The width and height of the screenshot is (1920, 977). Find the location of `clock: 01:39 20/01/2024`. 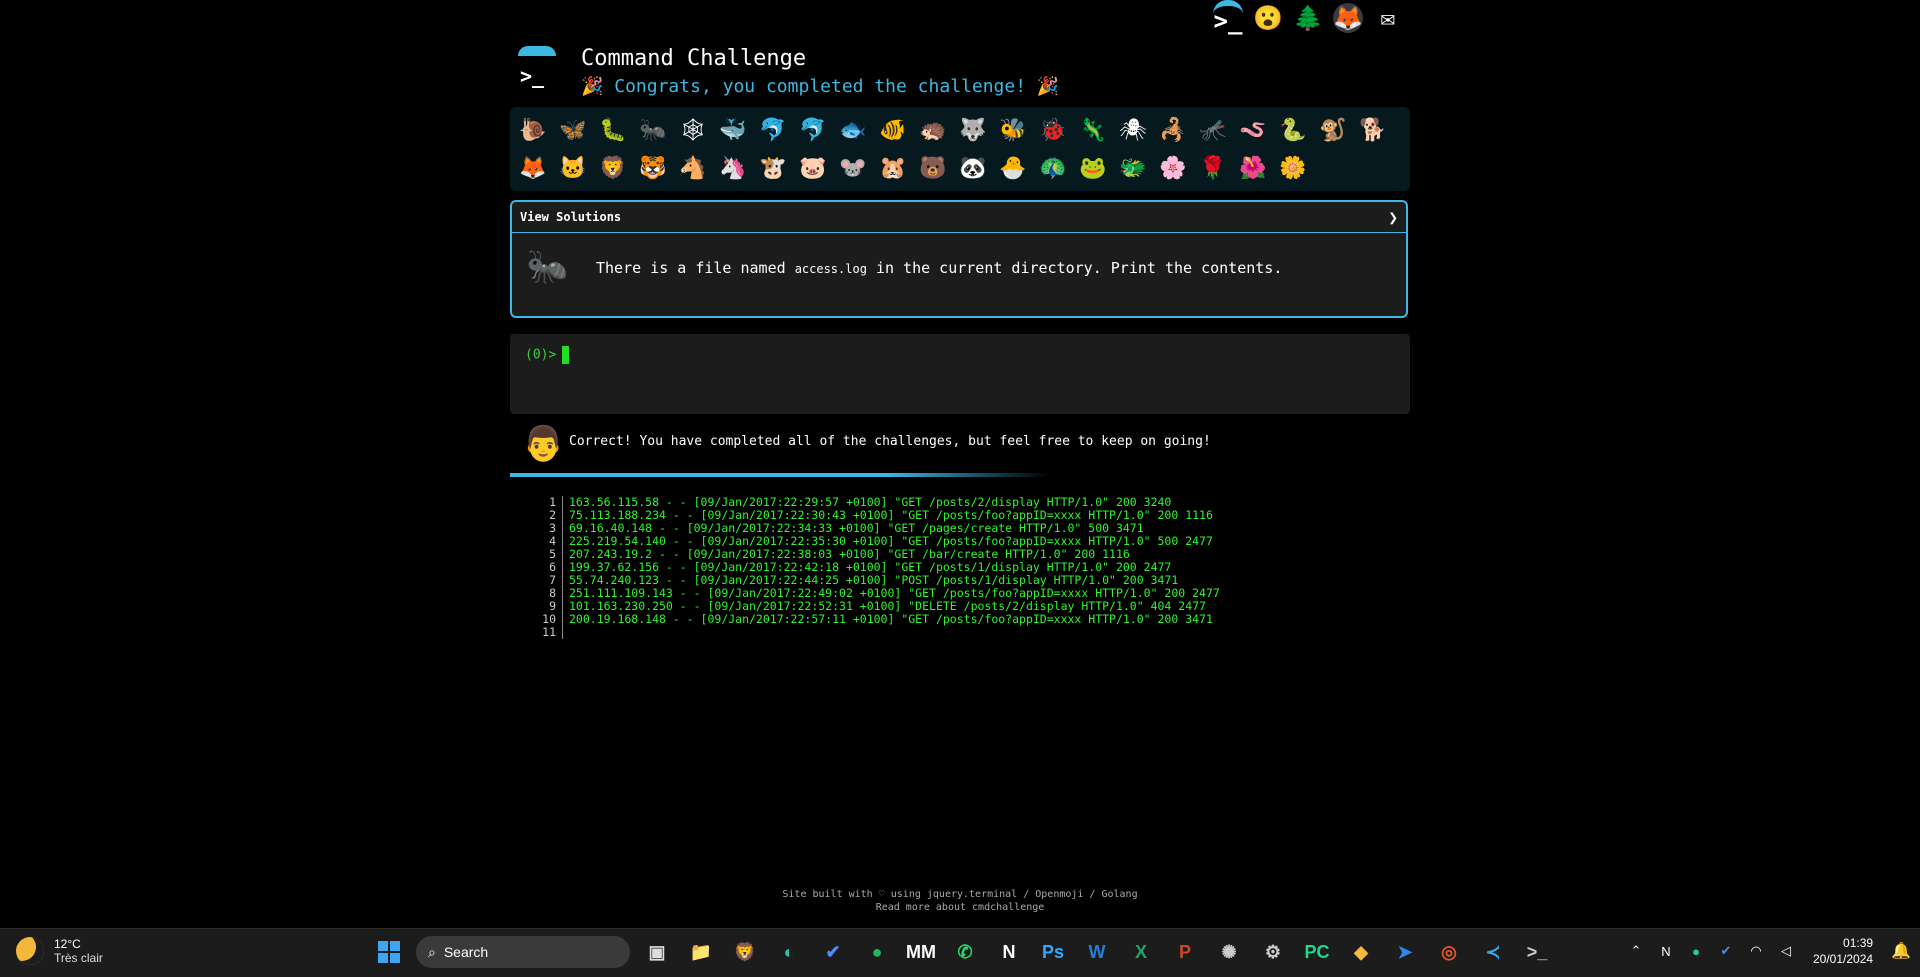

clock: 01:39 20/01/2024 is located at coordinates (1843, 951).